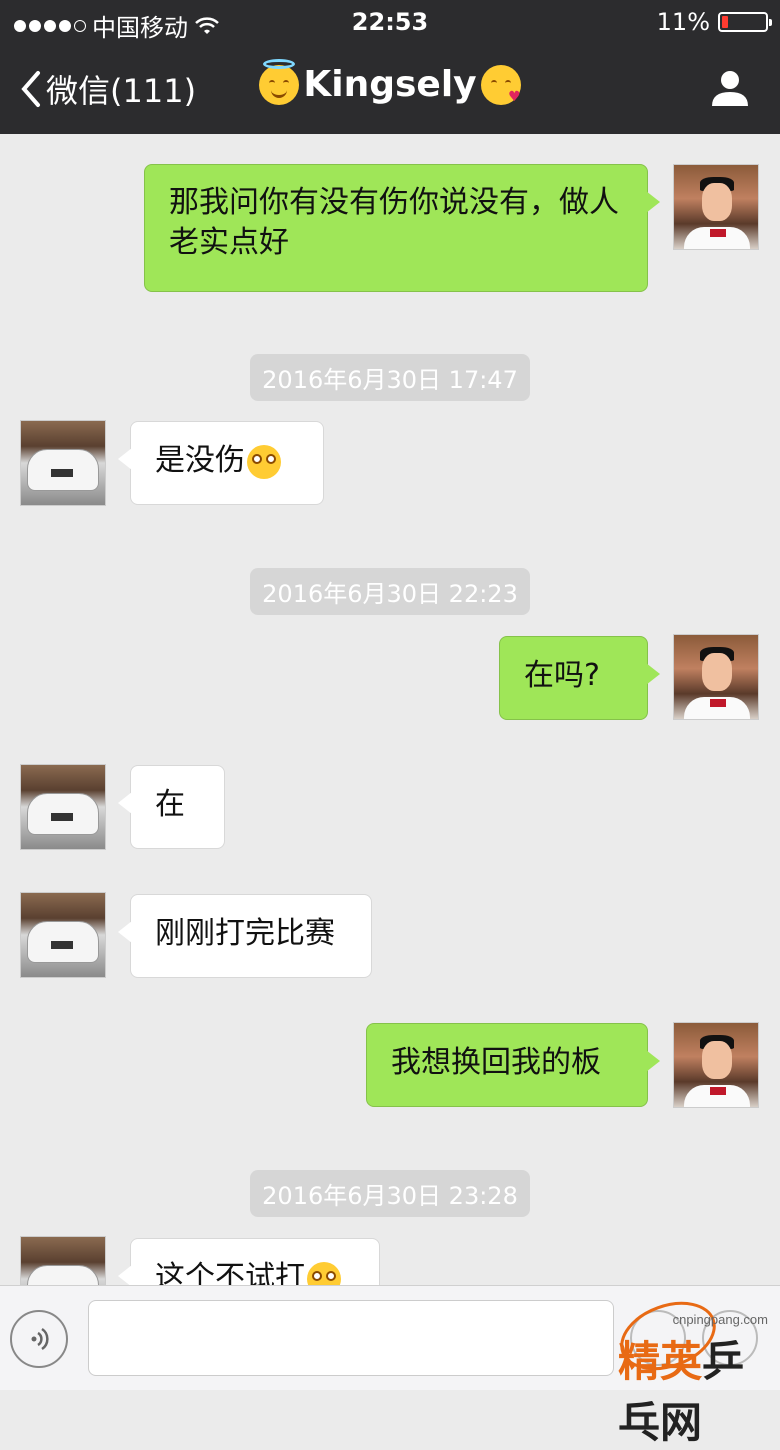 The height and width of the screenshot is (1450, 780). I want to click on timestamp: 2016年6月30日 22:23, so click(390, 591).